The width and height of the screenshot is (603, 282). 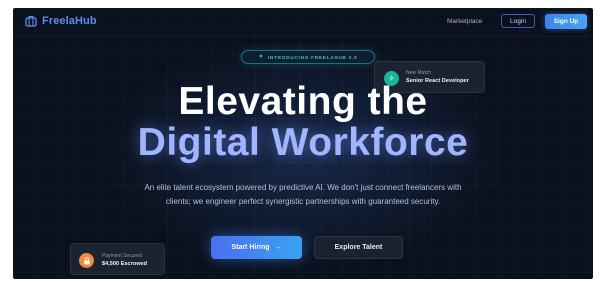 I want to click on briefcase-icon, so click(x=31, y=21).